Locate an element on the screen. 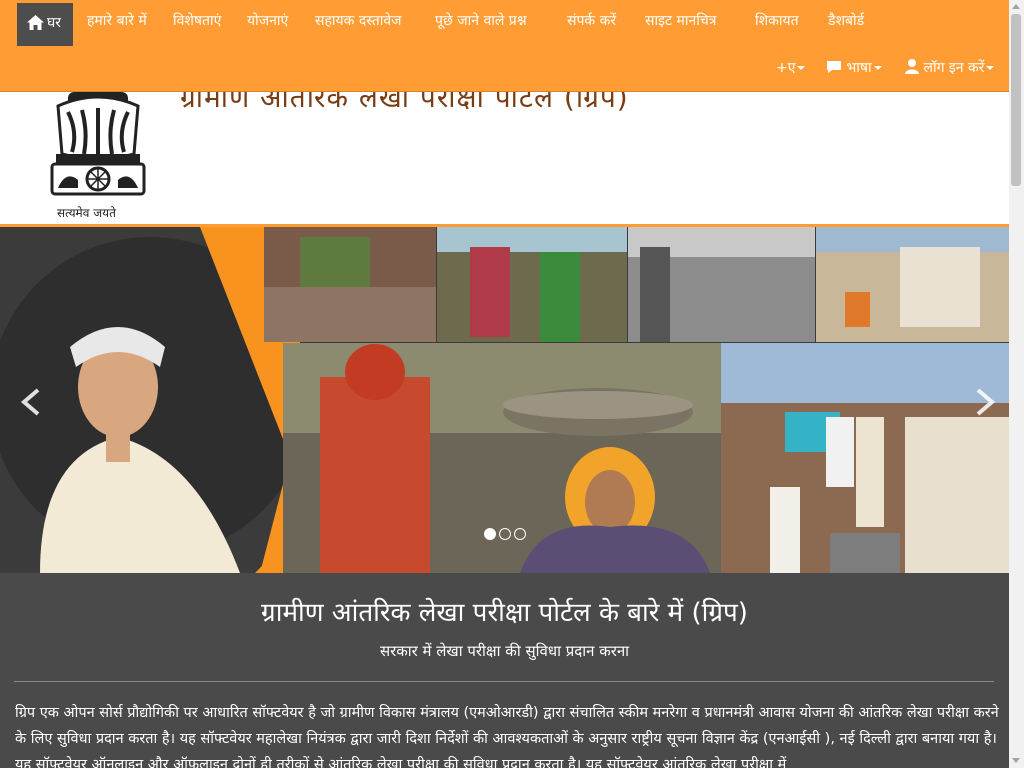 The width and height of the screenshot is (1024, 768). nav-item-documents: सहायक दस्तावेज is located at coordinates (358, 23).